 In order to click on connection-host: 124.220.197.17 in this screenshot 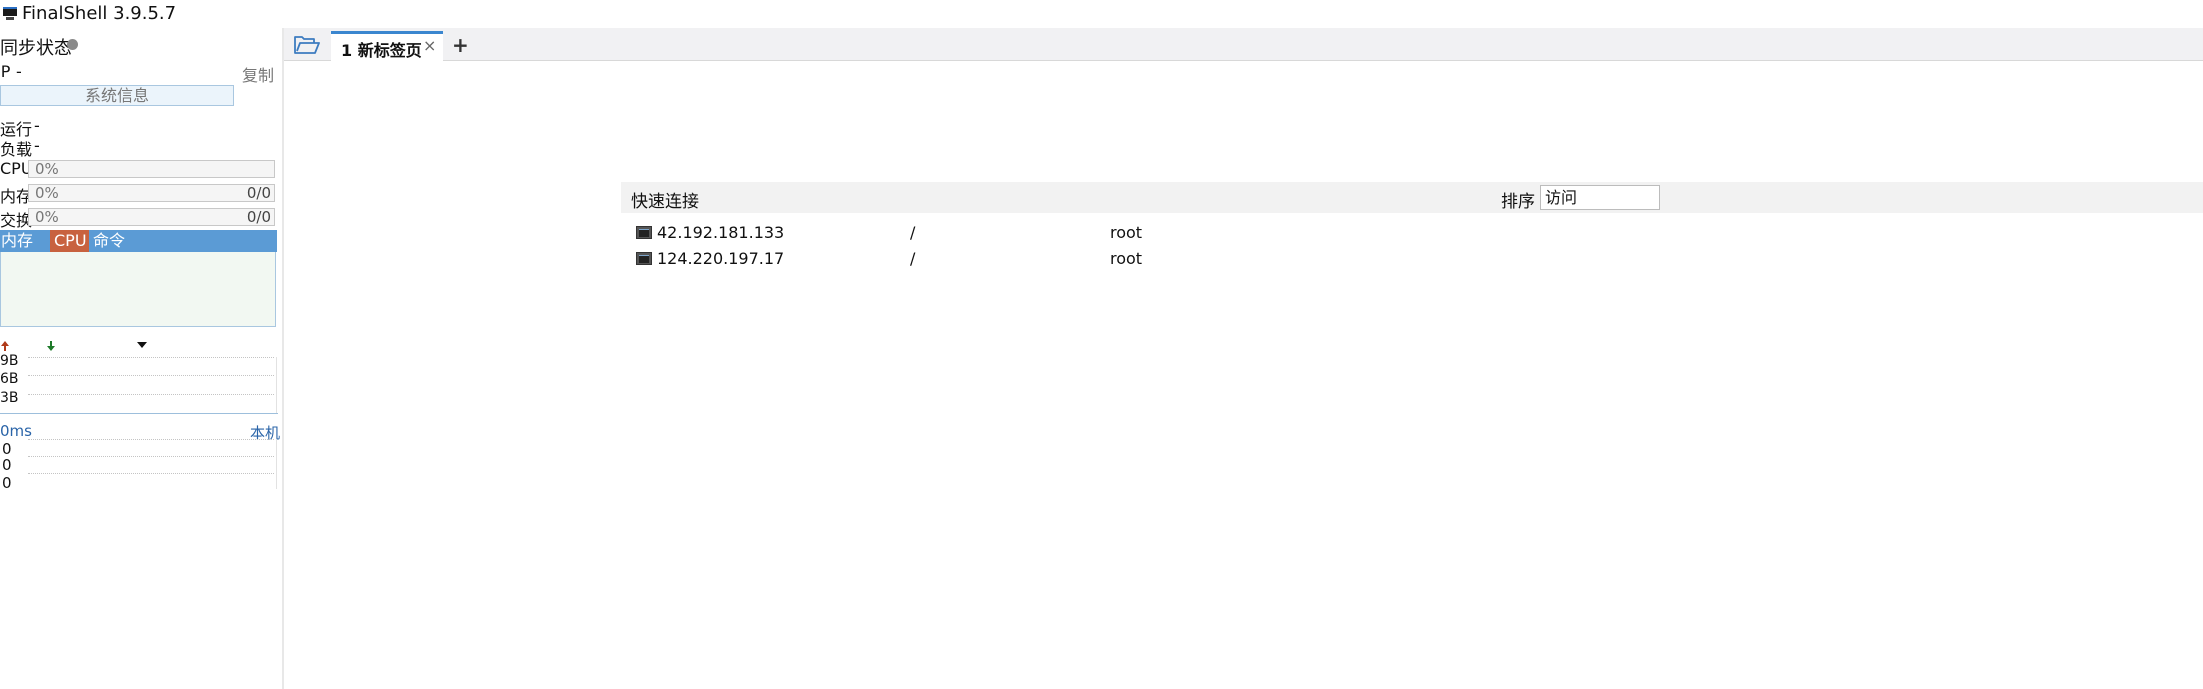, I will do `click(721, 258)`.